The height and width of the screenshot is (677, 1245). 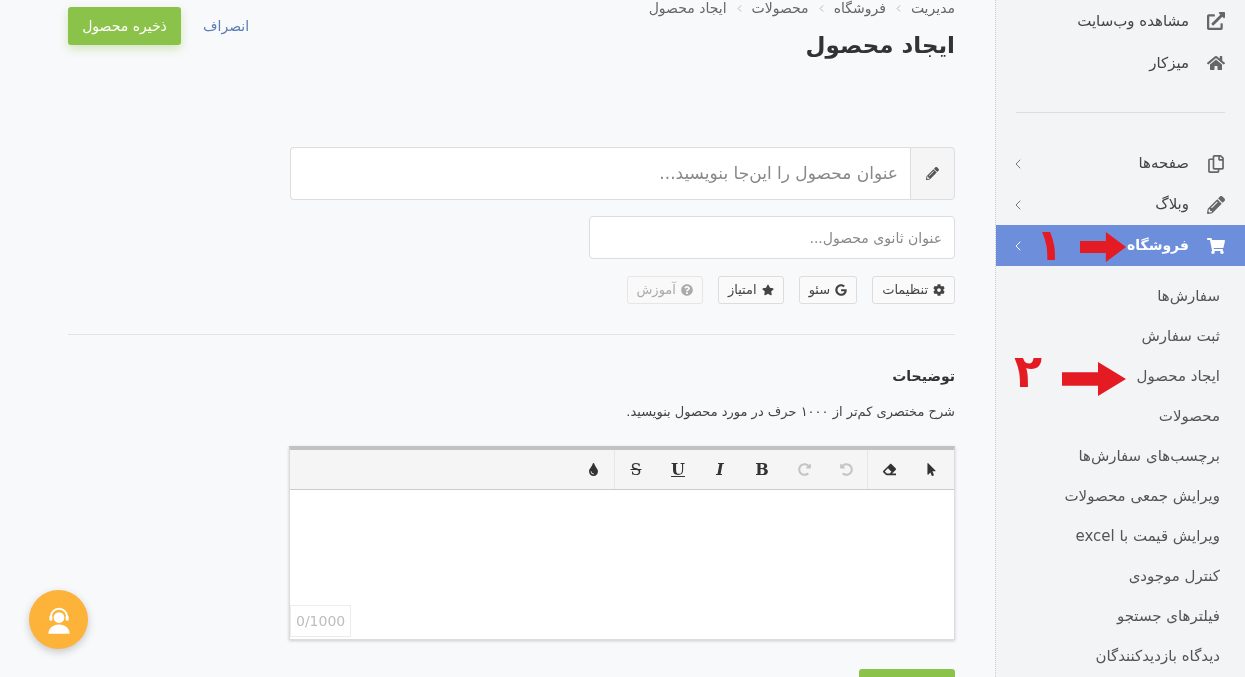 I want to click on submenu-item: سفارش‌ها, so click(x=1188, y=296).